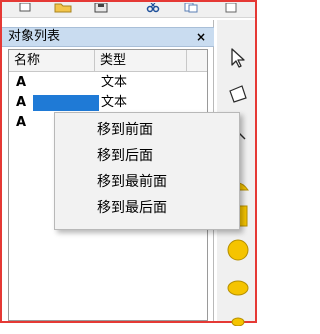  Describe the element at coordinates (141, 60) in the screenshot. I see `column-header-type: 类型` at that location.